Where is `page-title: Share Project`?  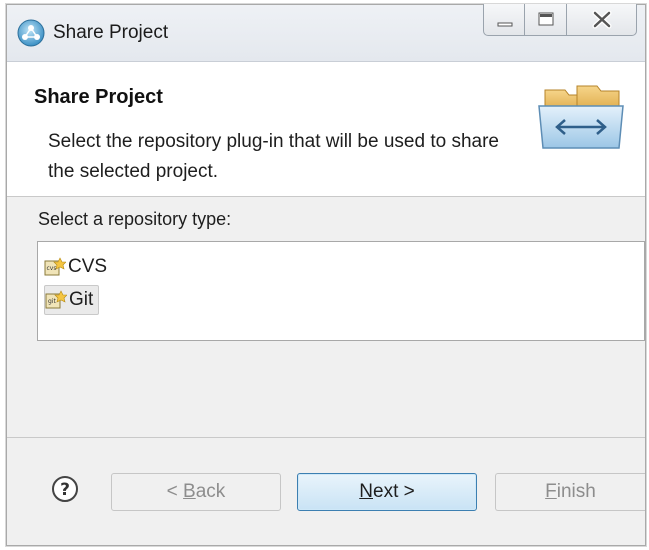
page-title: Share Project is located at coordinates (98, 97).